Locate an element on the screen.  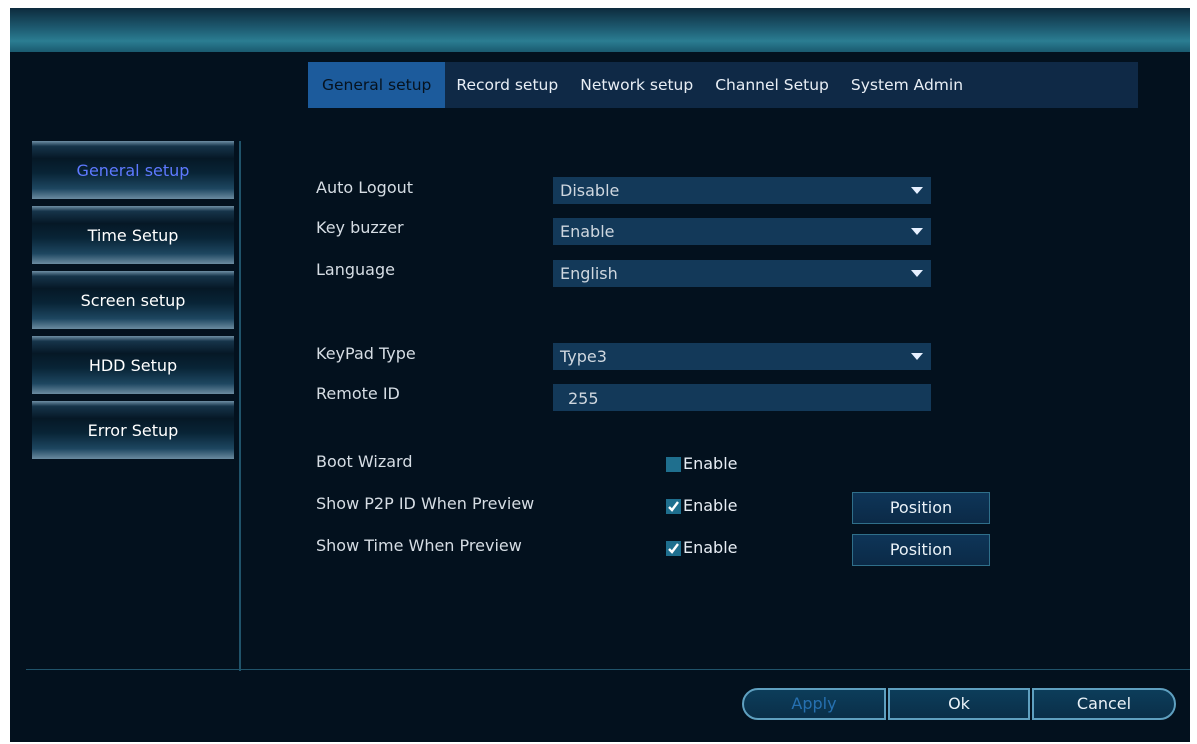
time-position-button: Position is located at coordinates (921, 550).